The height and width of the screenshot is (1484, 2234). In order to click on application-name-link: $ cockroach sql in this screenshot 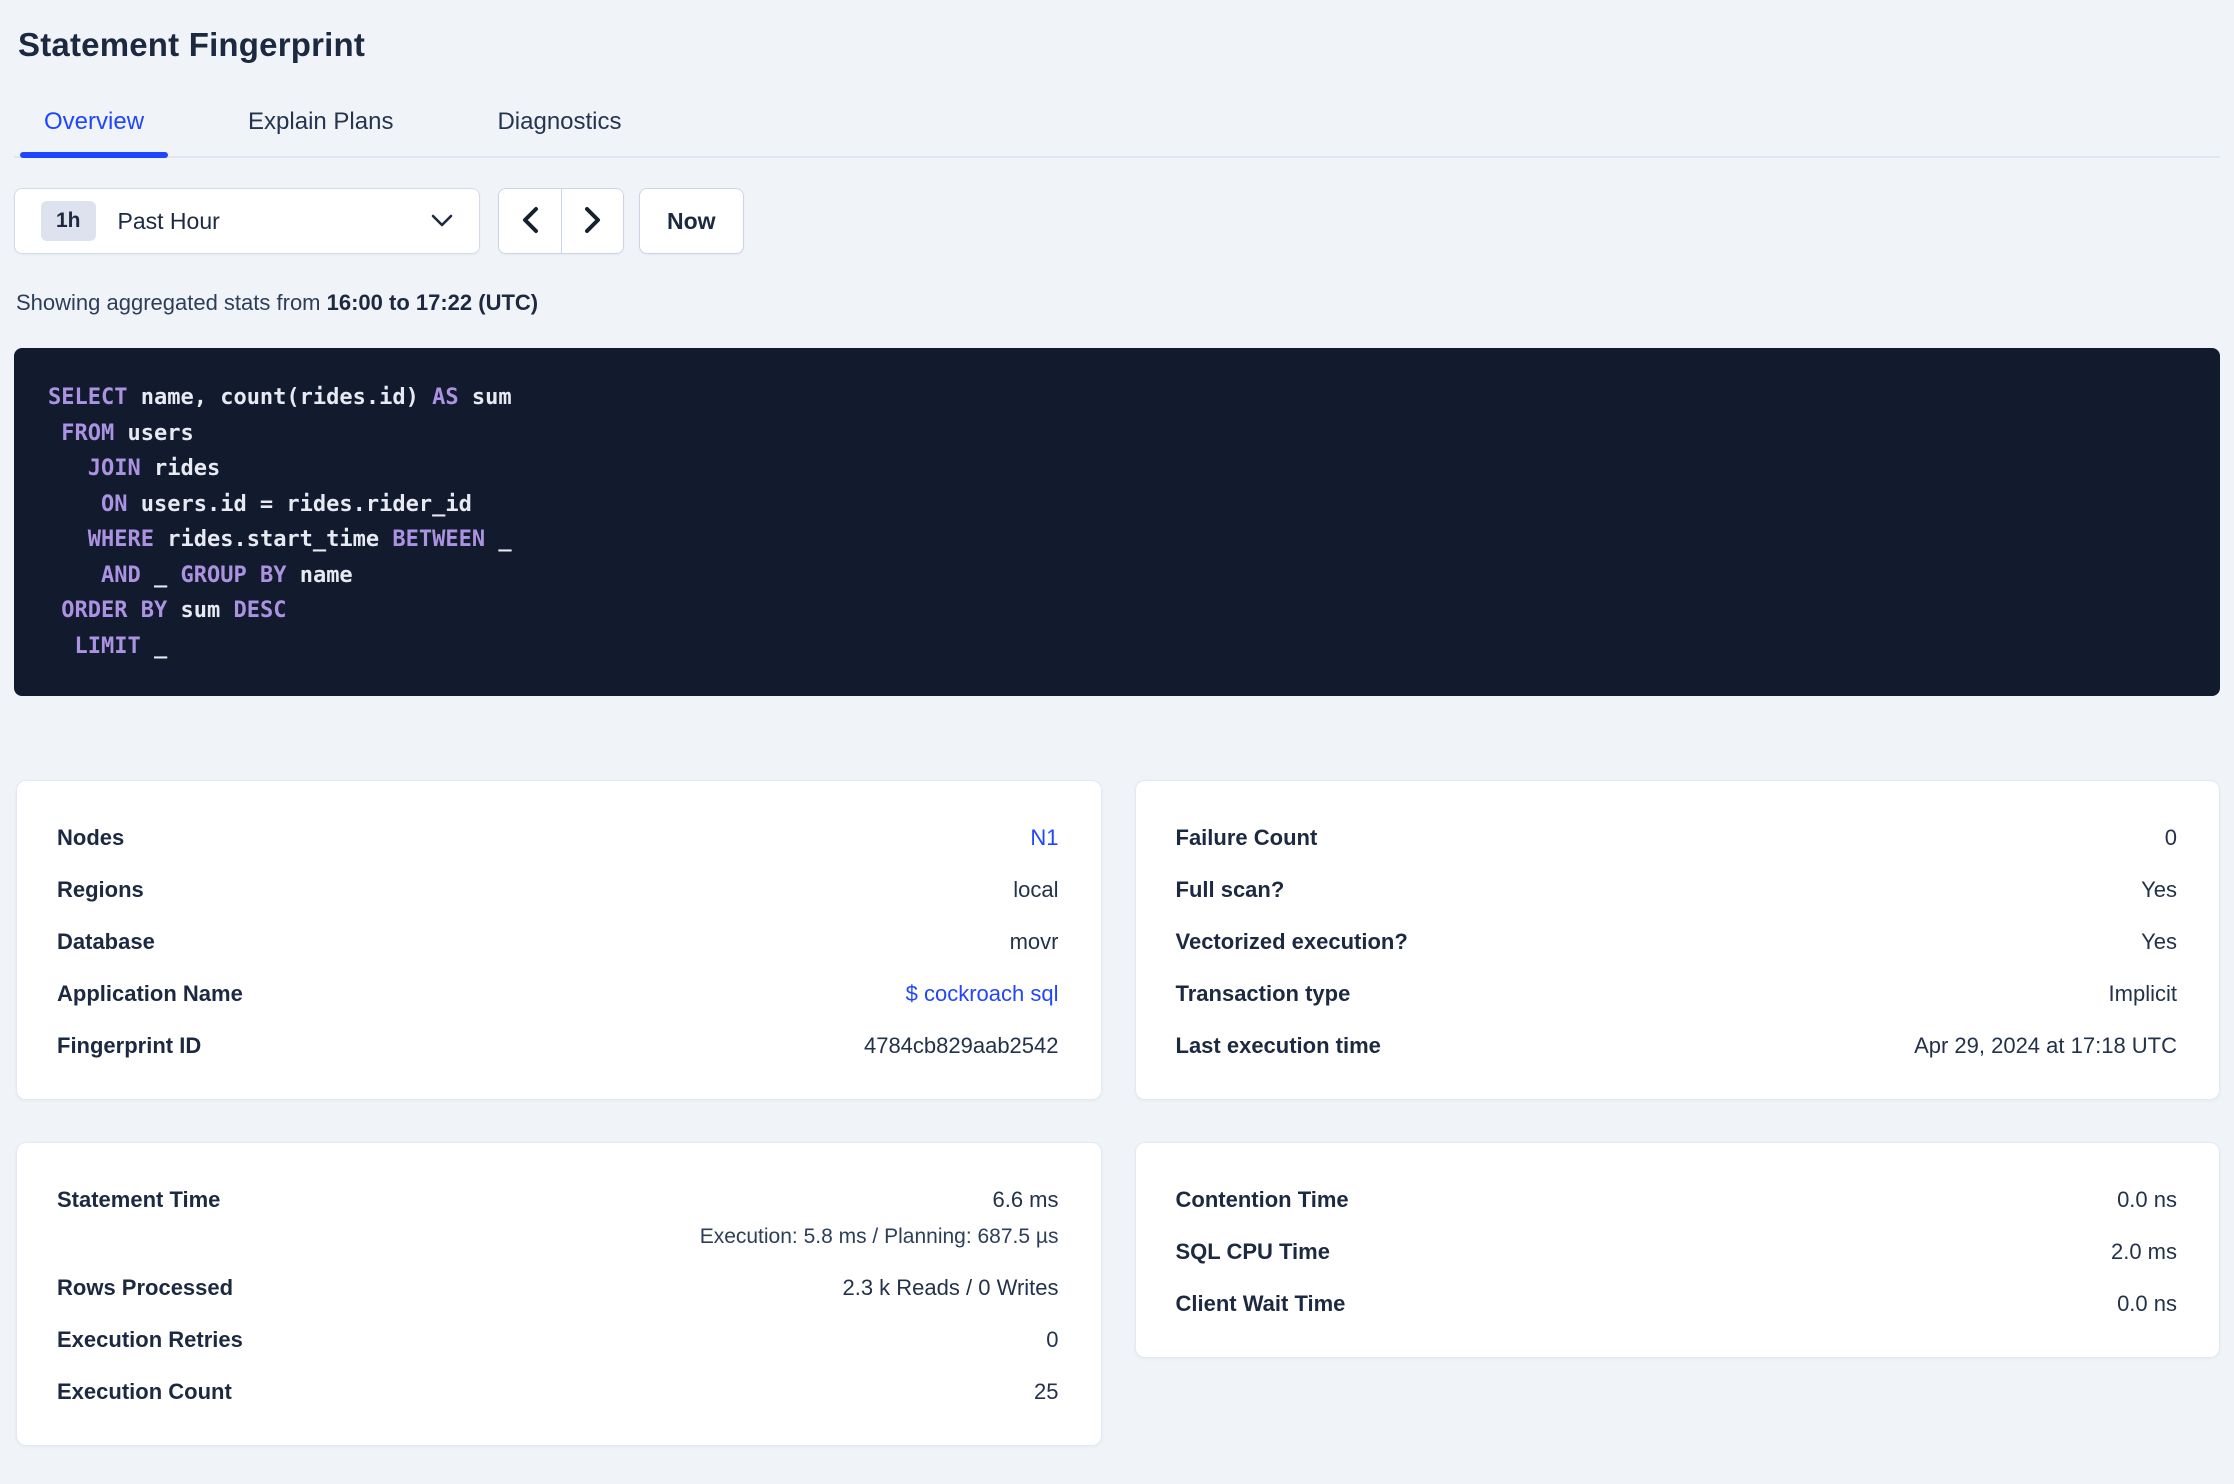, I will do `click(982, 994)`.